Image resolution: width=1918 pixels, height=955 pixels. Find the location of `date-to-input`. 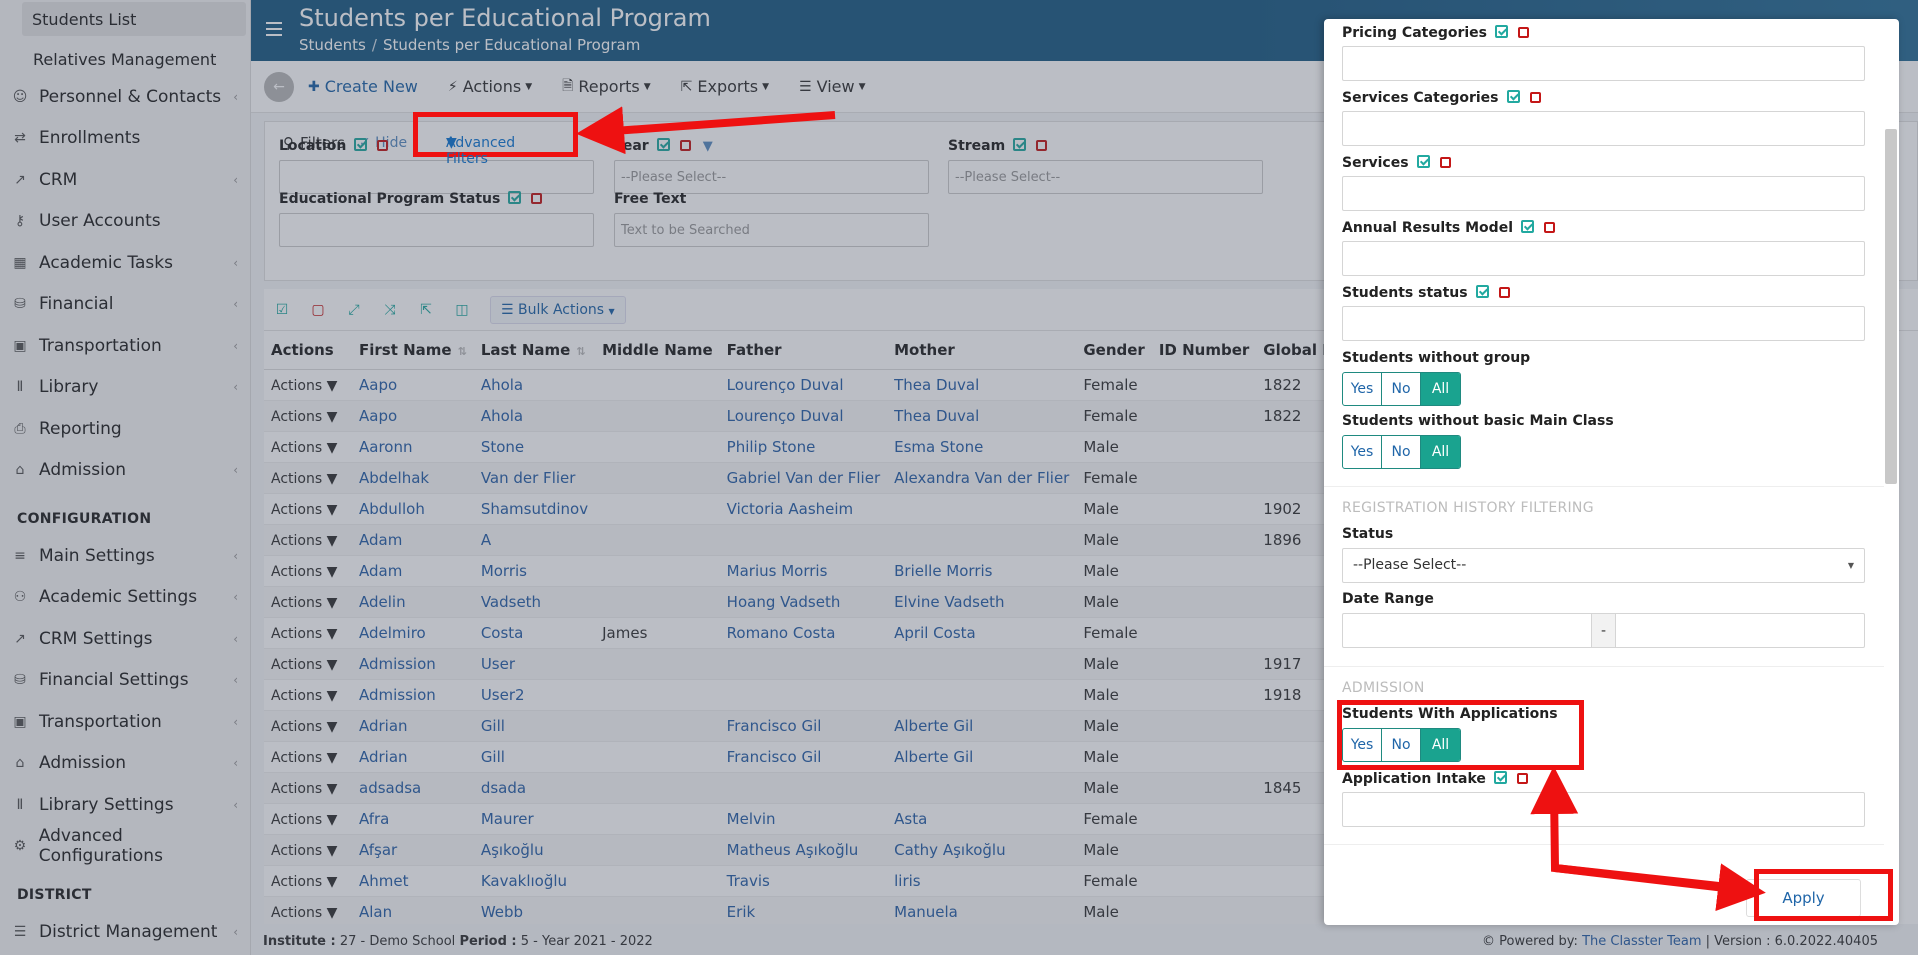

date-to-input is located at coordinates (1740, 630).